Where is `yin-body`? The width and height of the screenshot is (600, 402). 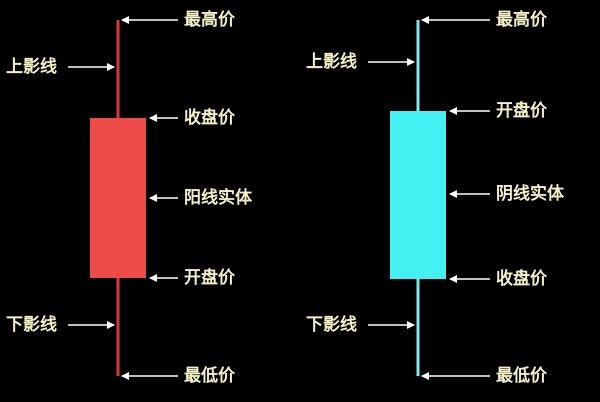
yin-body is located at coordinates (418, 195).